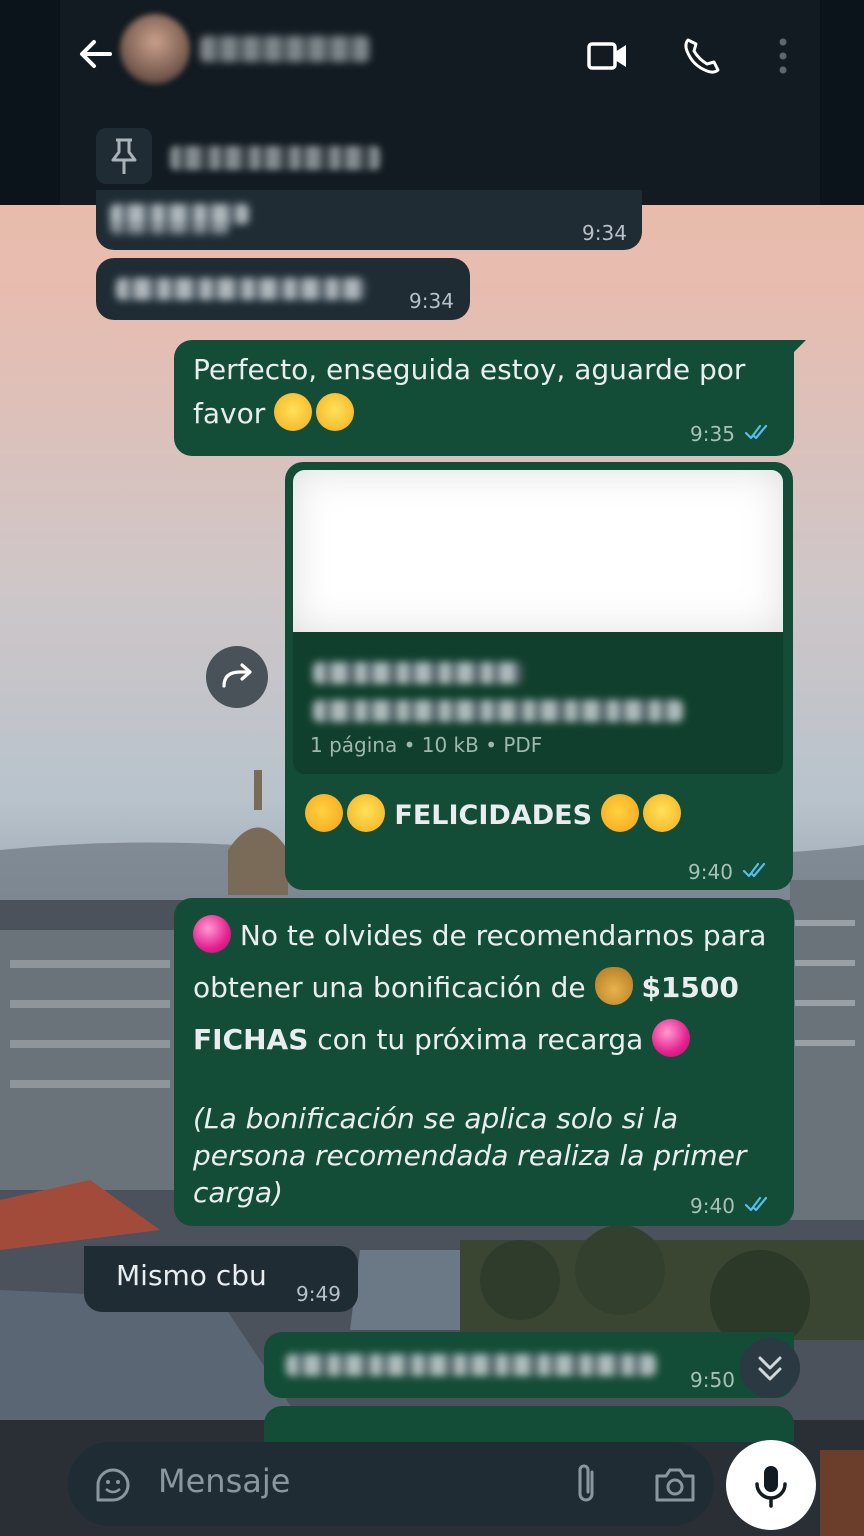  I want to click on camera-icon, so click(675, 1484).